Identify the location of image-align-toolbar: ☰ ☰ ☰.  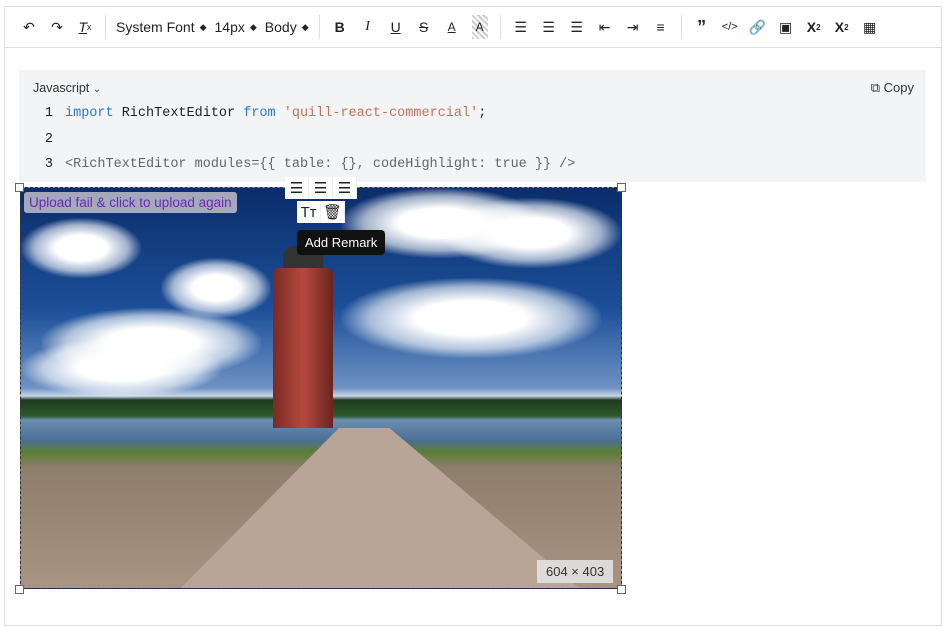
(321, 188).